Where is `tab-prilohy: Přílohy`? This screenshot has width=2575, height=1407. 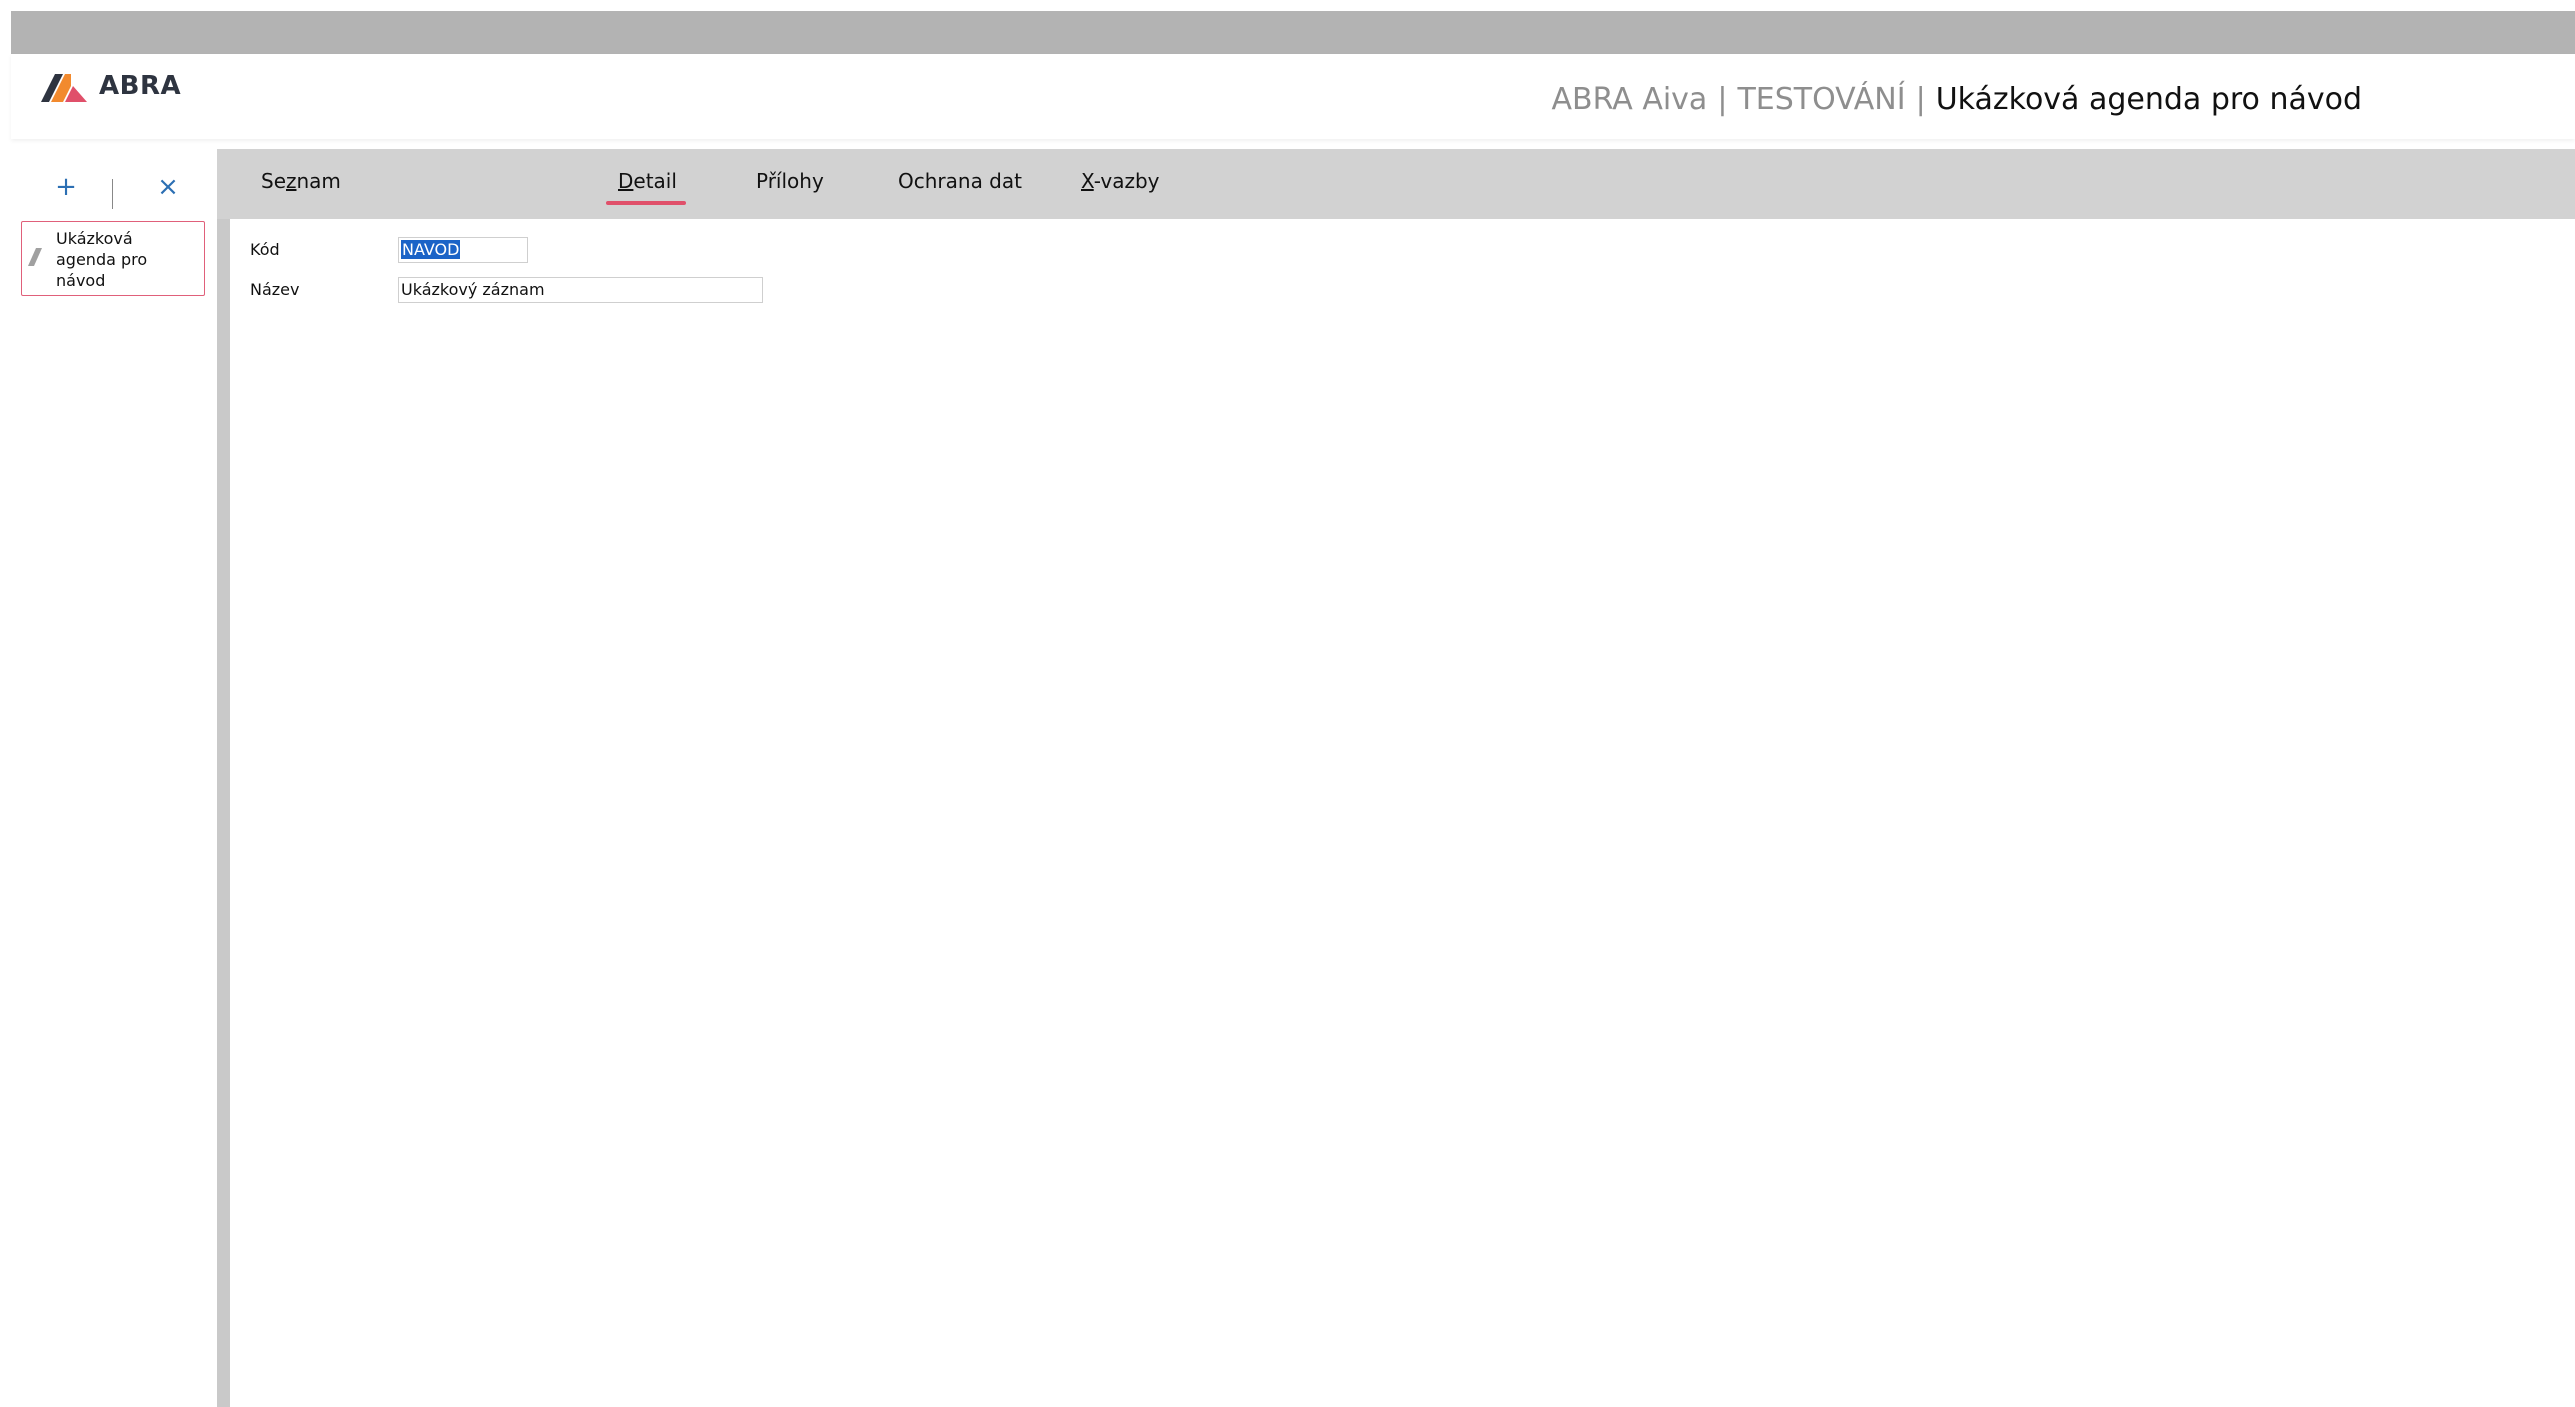
tab-prilohy: Přílohy is located at coordinates (790, 191).